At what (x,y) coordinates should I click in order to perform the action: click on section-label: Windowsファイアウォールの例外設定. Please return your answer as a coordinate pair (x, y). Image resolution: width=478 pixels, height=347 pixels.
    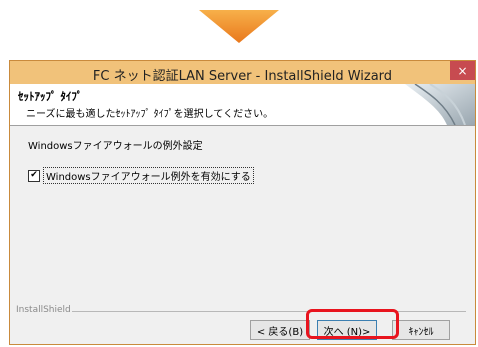
    Looking at the image, I should click on (115, 146).